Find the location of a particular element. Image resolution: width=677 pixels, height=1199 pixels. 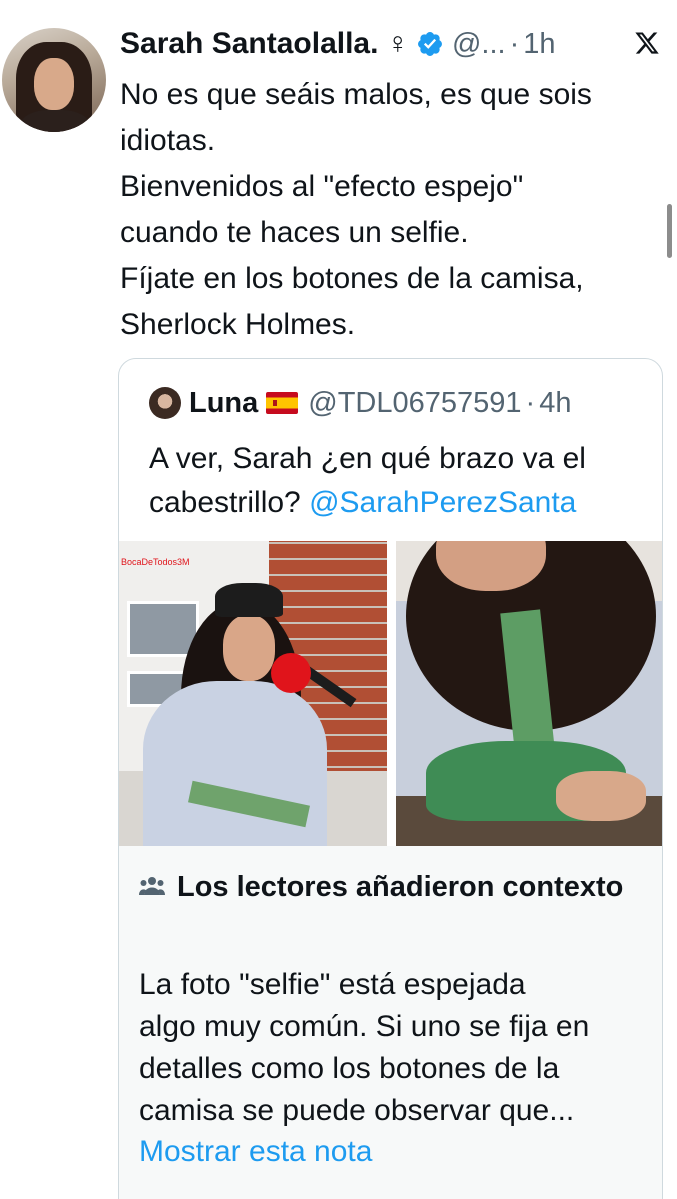

community-note-title: Los lectores añadieron contexto is located at coordinates (400, 887).